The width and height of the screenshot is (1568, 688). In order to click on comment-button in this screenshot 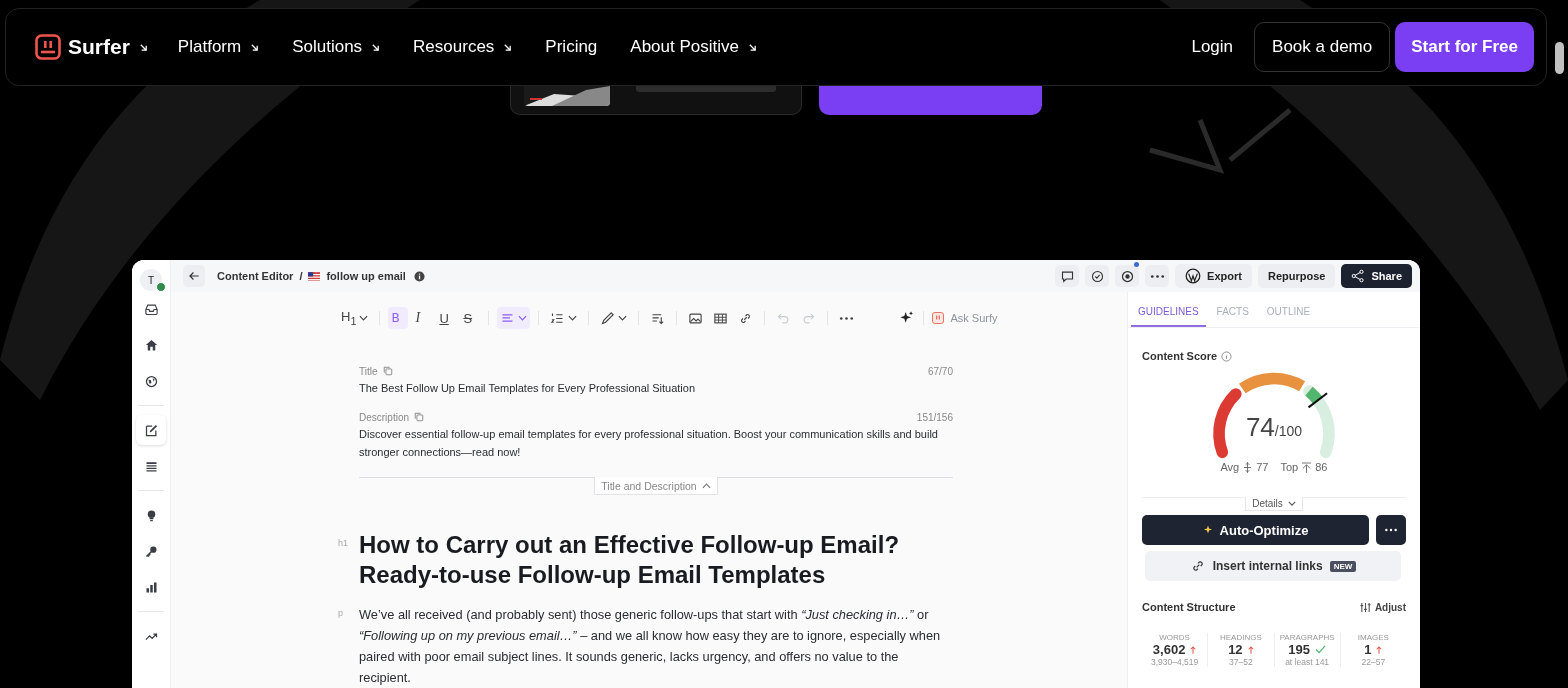, I will do `click(1067, 276)`.